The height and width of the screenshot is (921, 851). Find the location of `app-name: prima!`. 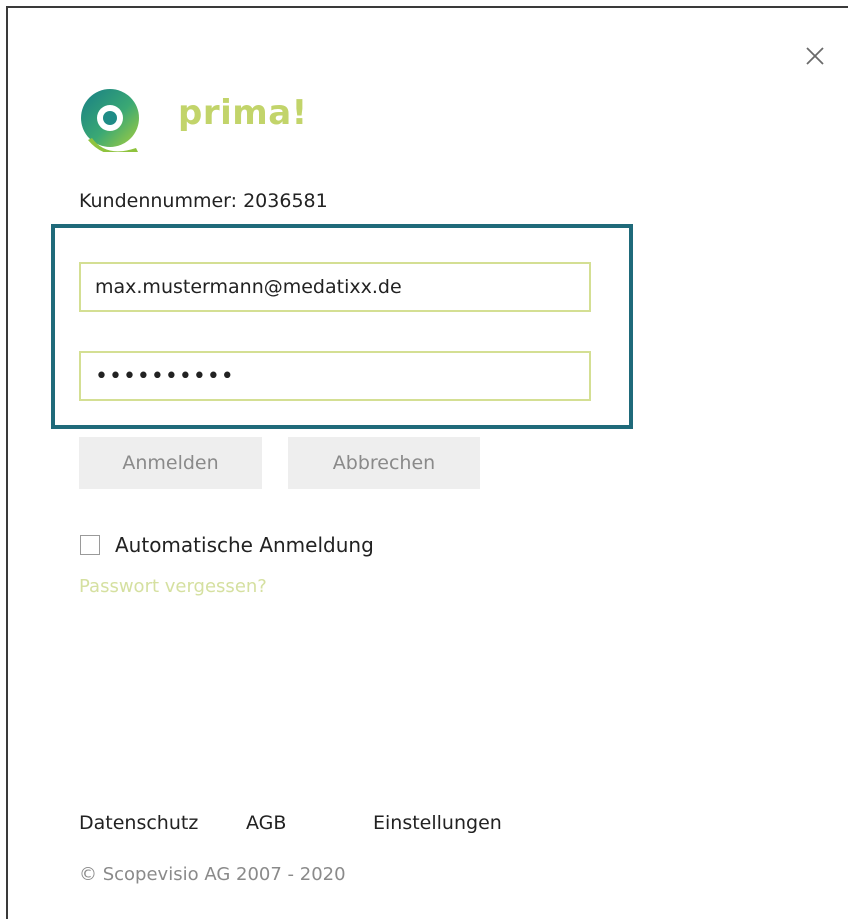

app-name: prima! is located at coordinates (243, 113).